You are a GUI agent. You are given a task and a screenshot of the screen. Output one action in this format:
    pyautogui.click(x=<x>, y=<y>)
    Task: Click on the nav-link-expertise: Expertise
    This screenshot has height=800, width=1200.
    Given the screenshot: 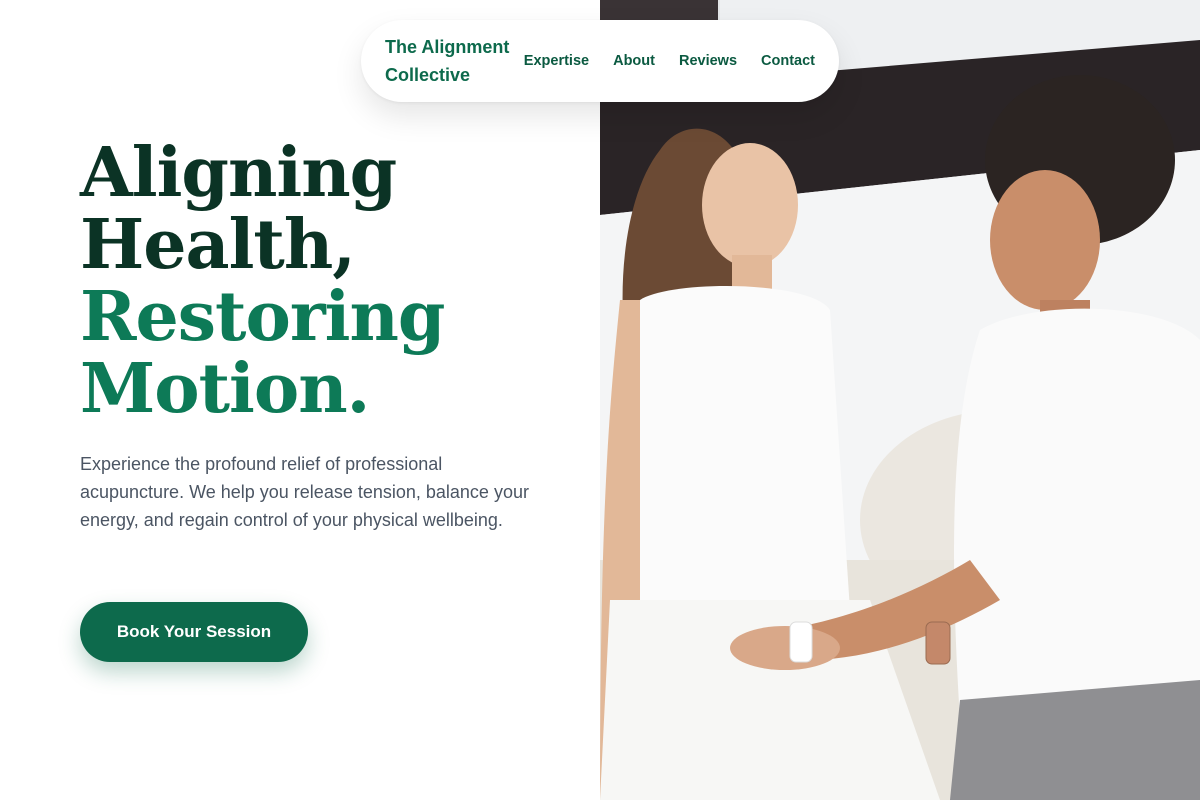 What is the action you would take?
    pyautogui.click(x=556, y=61)
    